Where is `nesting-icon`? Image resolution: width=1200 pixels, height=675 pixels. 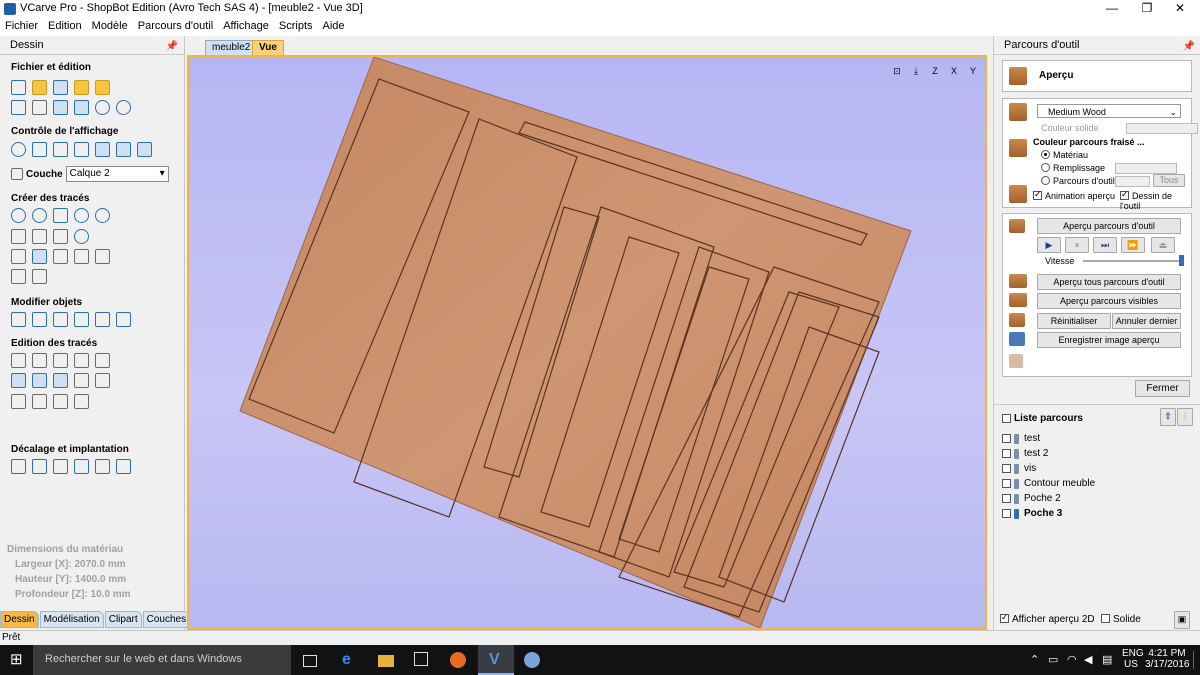 nesting-icon is located at coordinates (81, 466).